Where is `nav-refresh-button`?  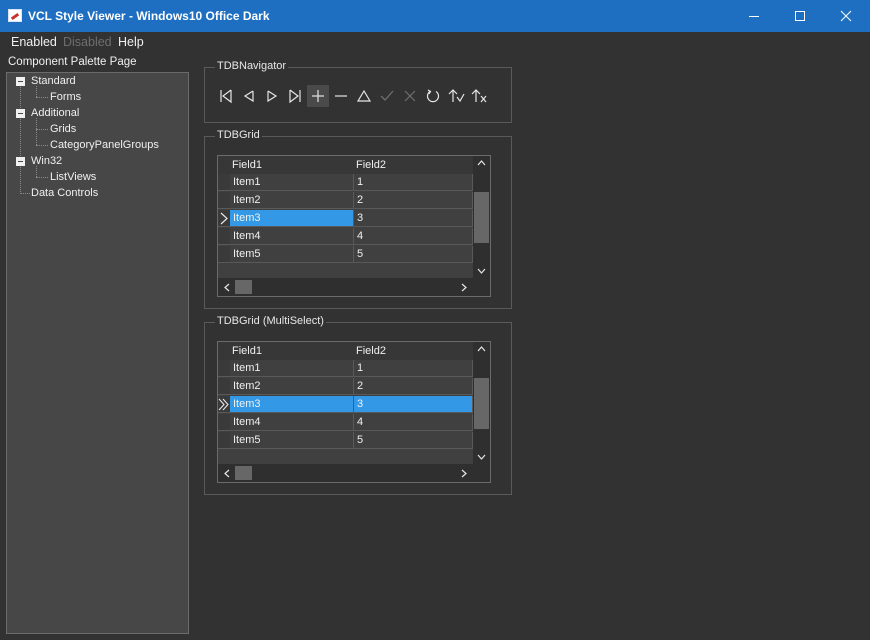 nav-refresh-button is located at coordinates (433, 96).